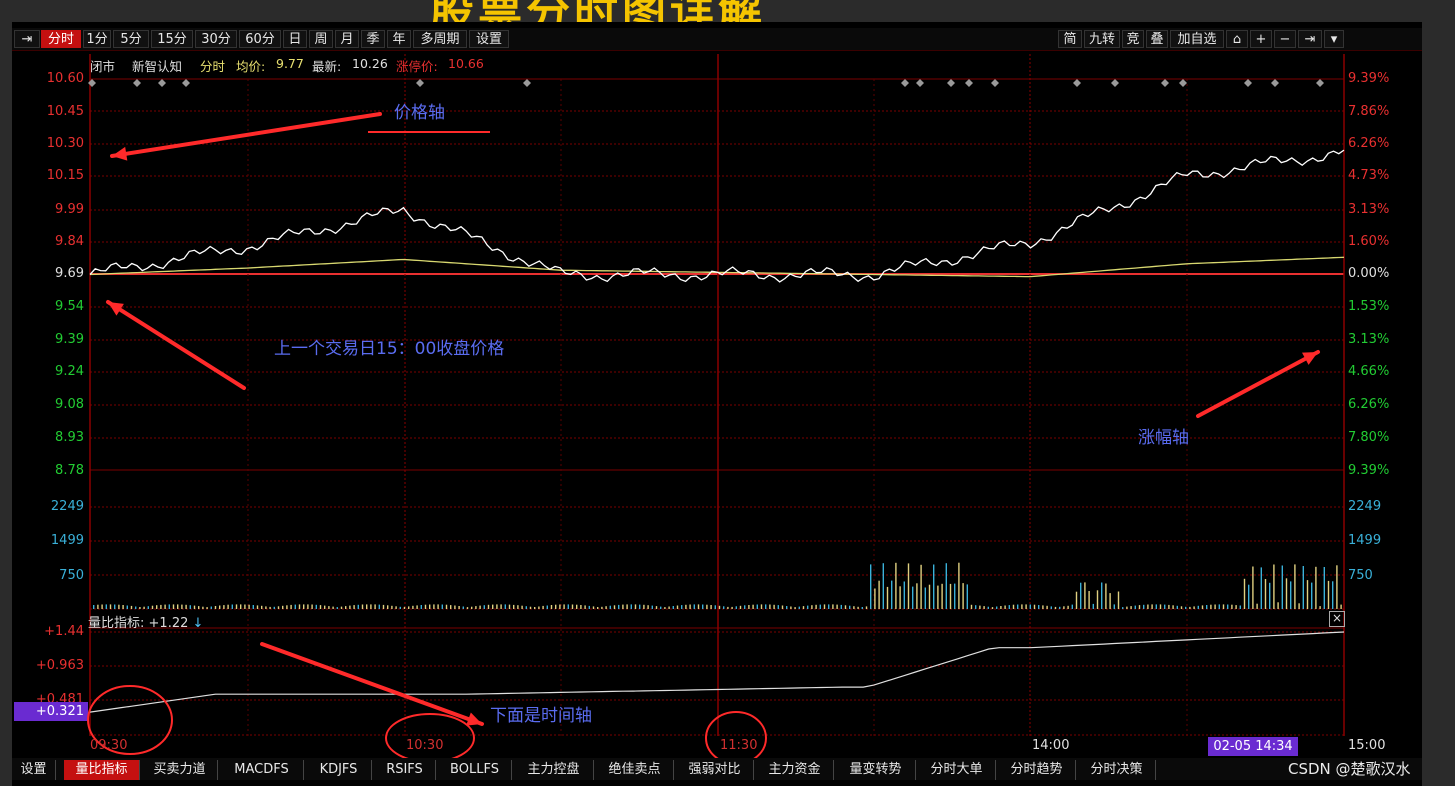 The width and height of the screenshot is (1455, 786). Describe the element at coordinates (1037, 770) in the screenshot. I see `tab-trend: 分时趋势` at that location.